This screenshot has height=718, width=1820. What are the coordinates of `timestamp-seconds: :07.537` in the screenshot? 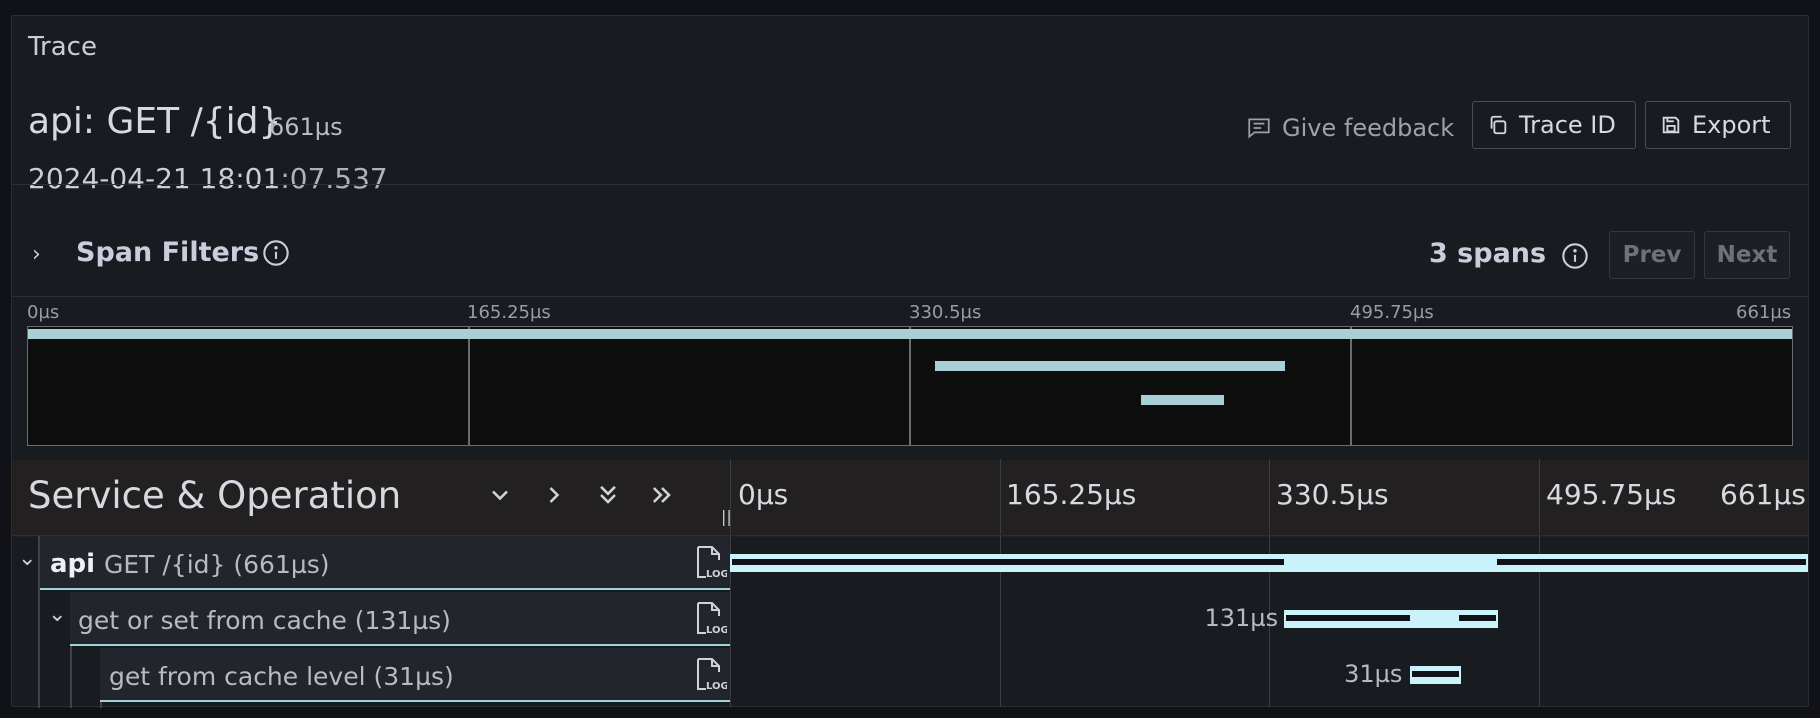 It's located at (334, 178).